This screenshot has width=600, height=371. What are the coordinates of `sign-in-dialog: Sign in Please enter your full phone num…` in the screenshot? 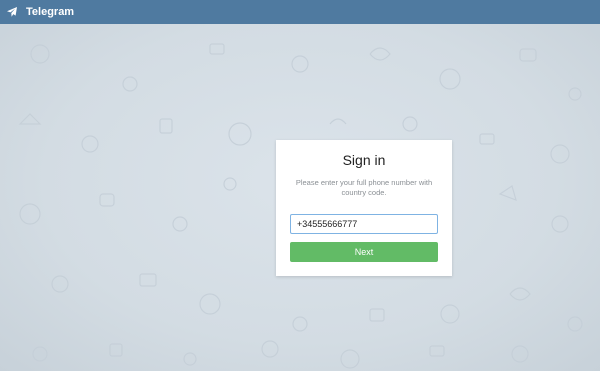 It's located at (364, 208).